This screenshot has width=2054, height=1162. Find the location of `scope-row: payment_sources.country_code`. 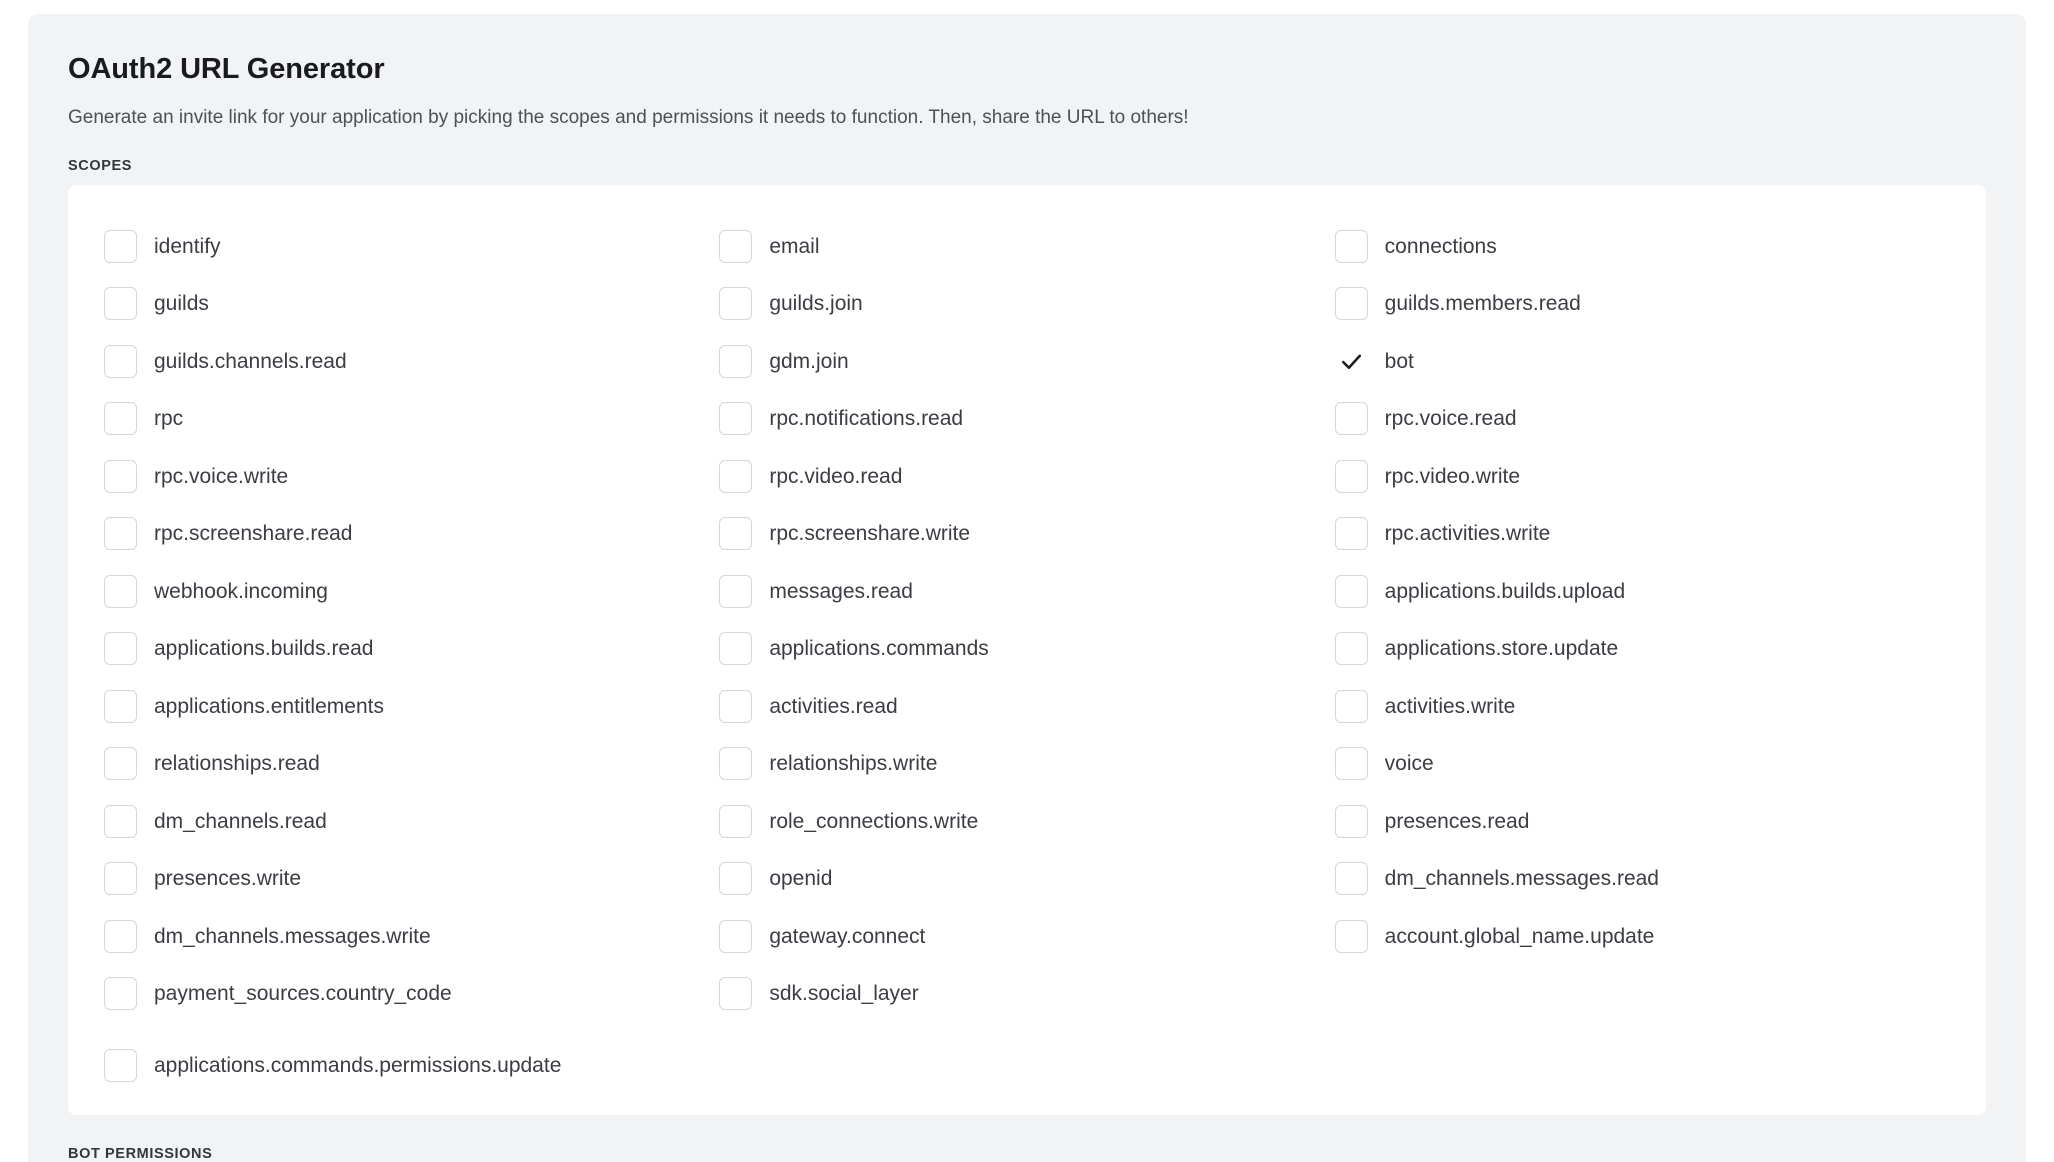

scope-row: payment_sources.country_code is located at coordinates (411, 994).